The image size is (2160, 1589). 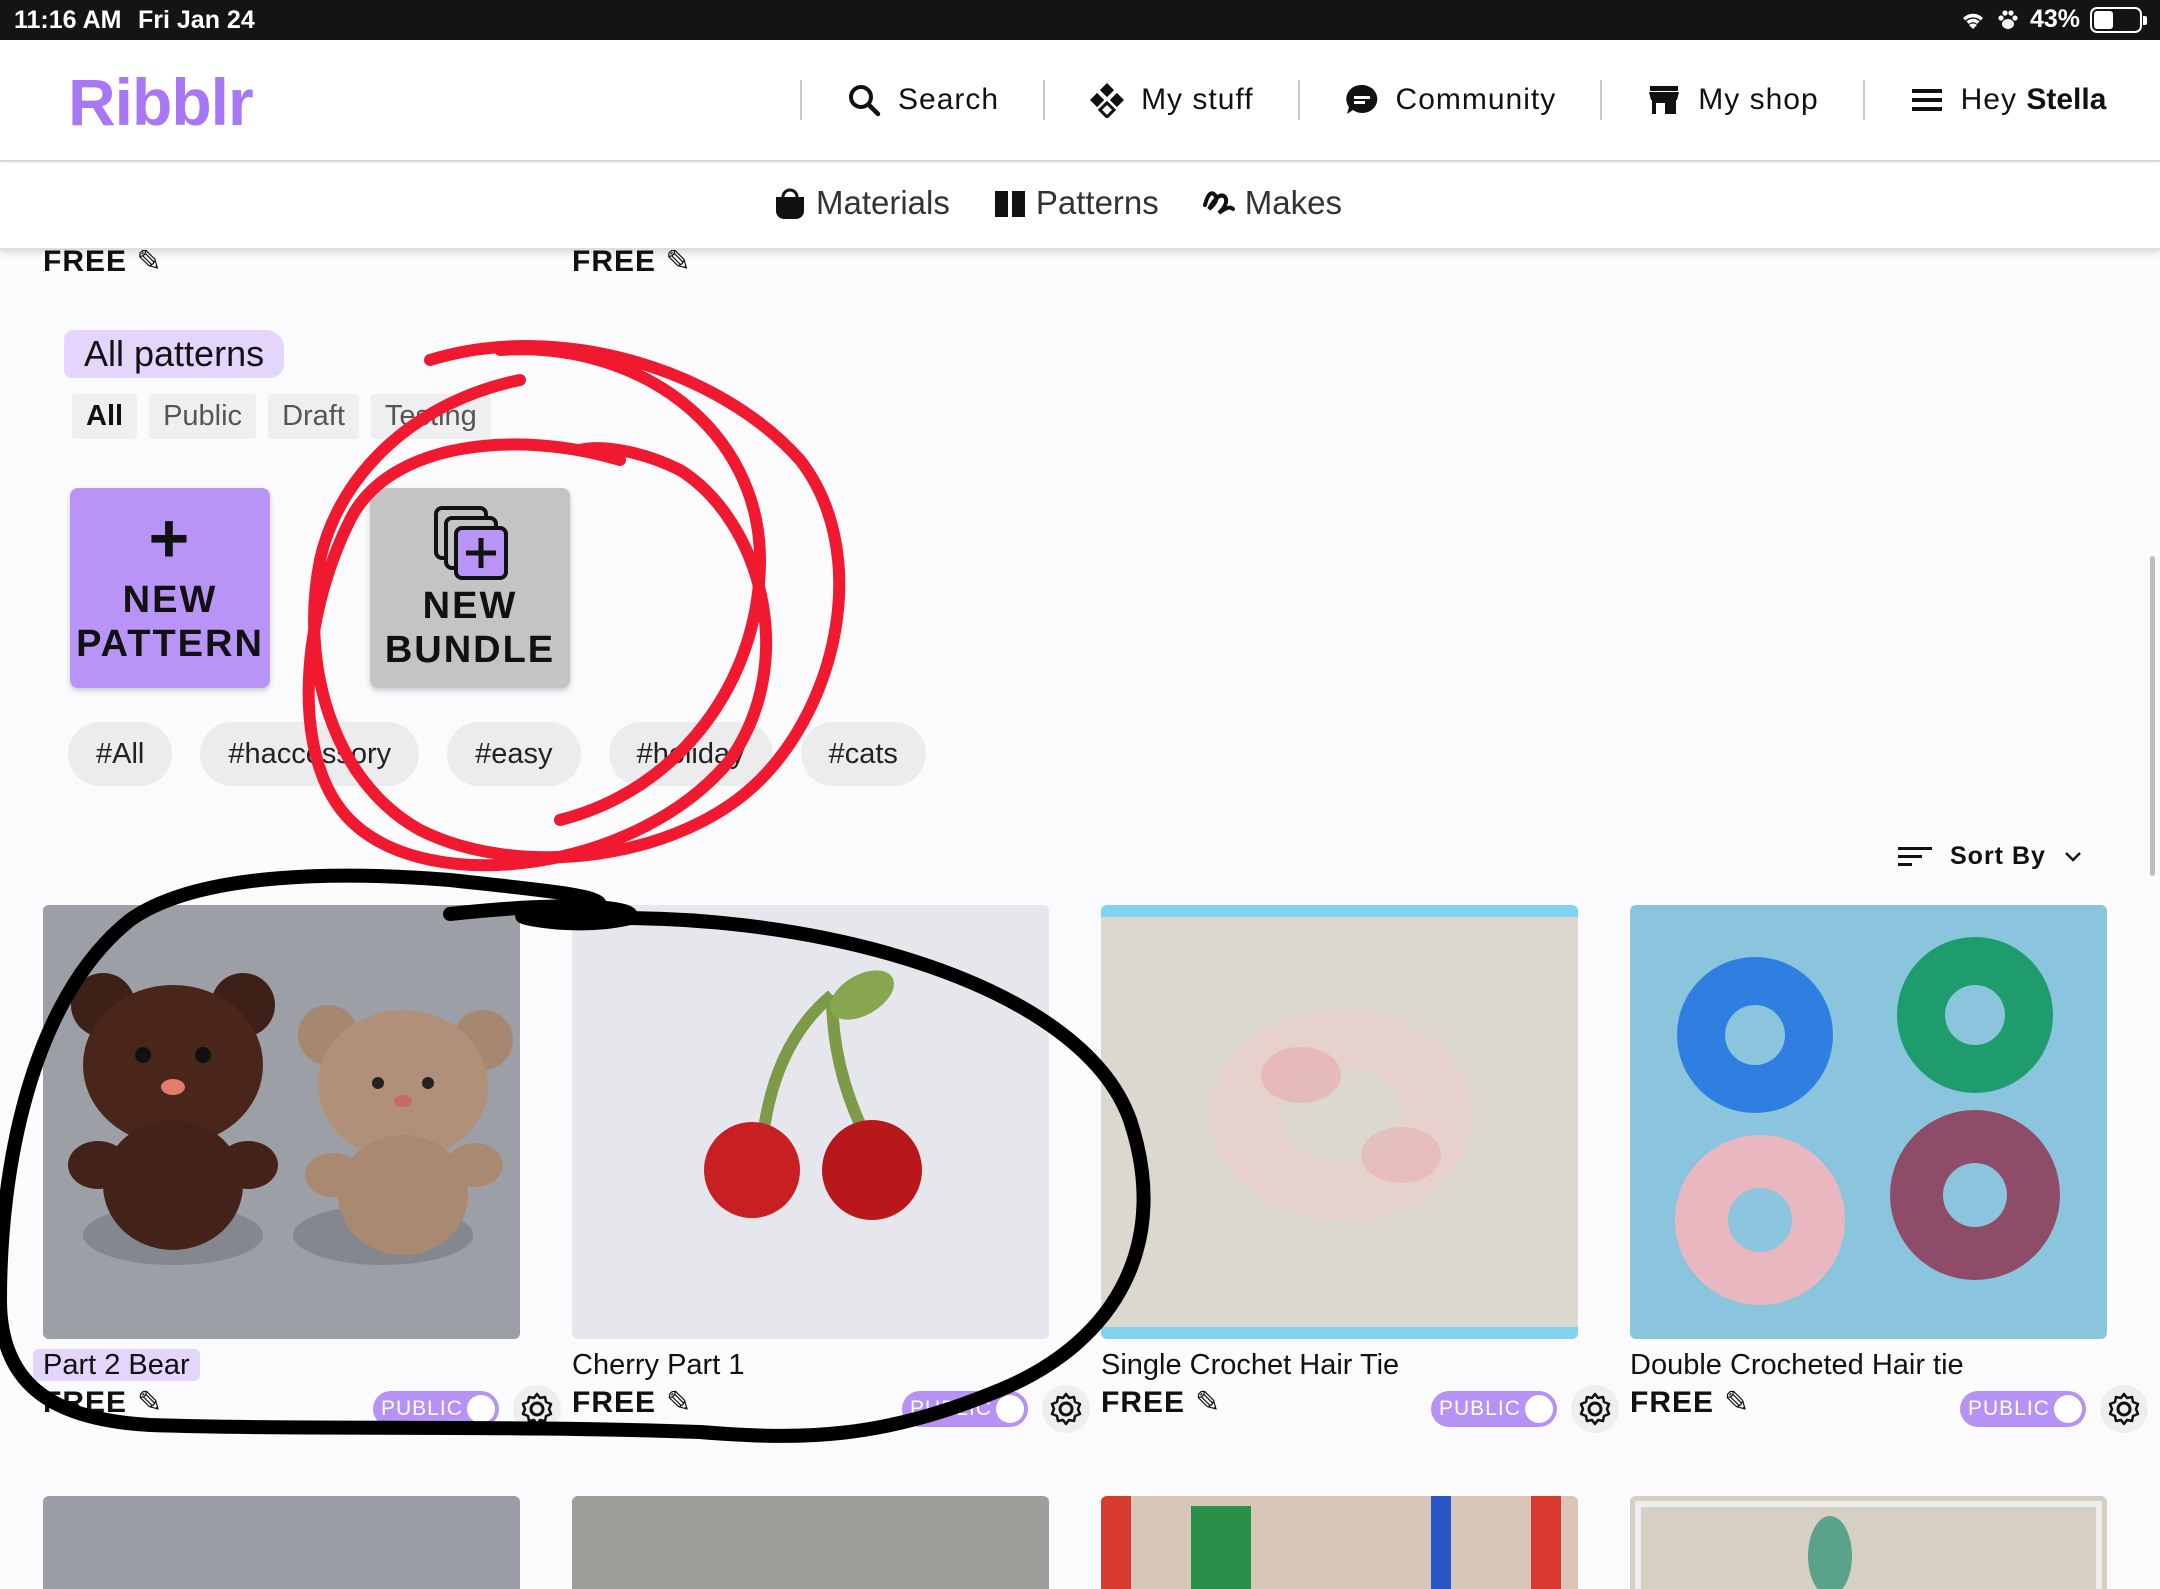 What do you see at coordinates (470, 650) in the screenshot?
I see `new-bundle-line2: BUNDLE` at bounding box center [470, 650].